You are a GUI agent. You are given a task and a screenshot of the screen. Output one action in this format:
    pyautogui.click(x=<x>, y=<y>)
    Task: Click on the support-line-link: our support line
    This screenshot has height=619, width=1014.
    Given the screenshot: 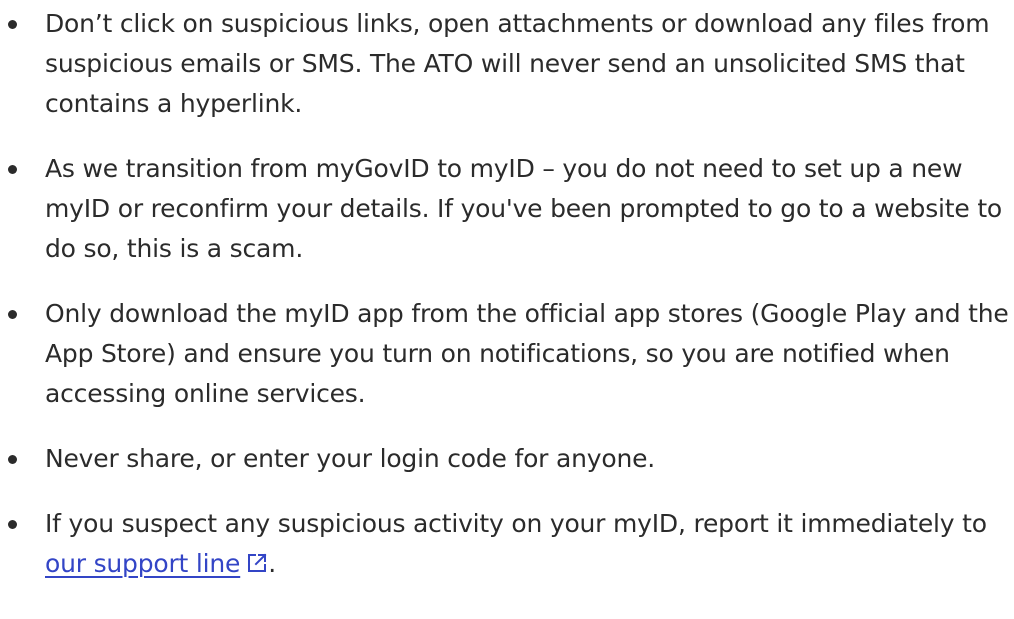 What is the action you would take?
    pyautogui.click(x=156, y=563)
    